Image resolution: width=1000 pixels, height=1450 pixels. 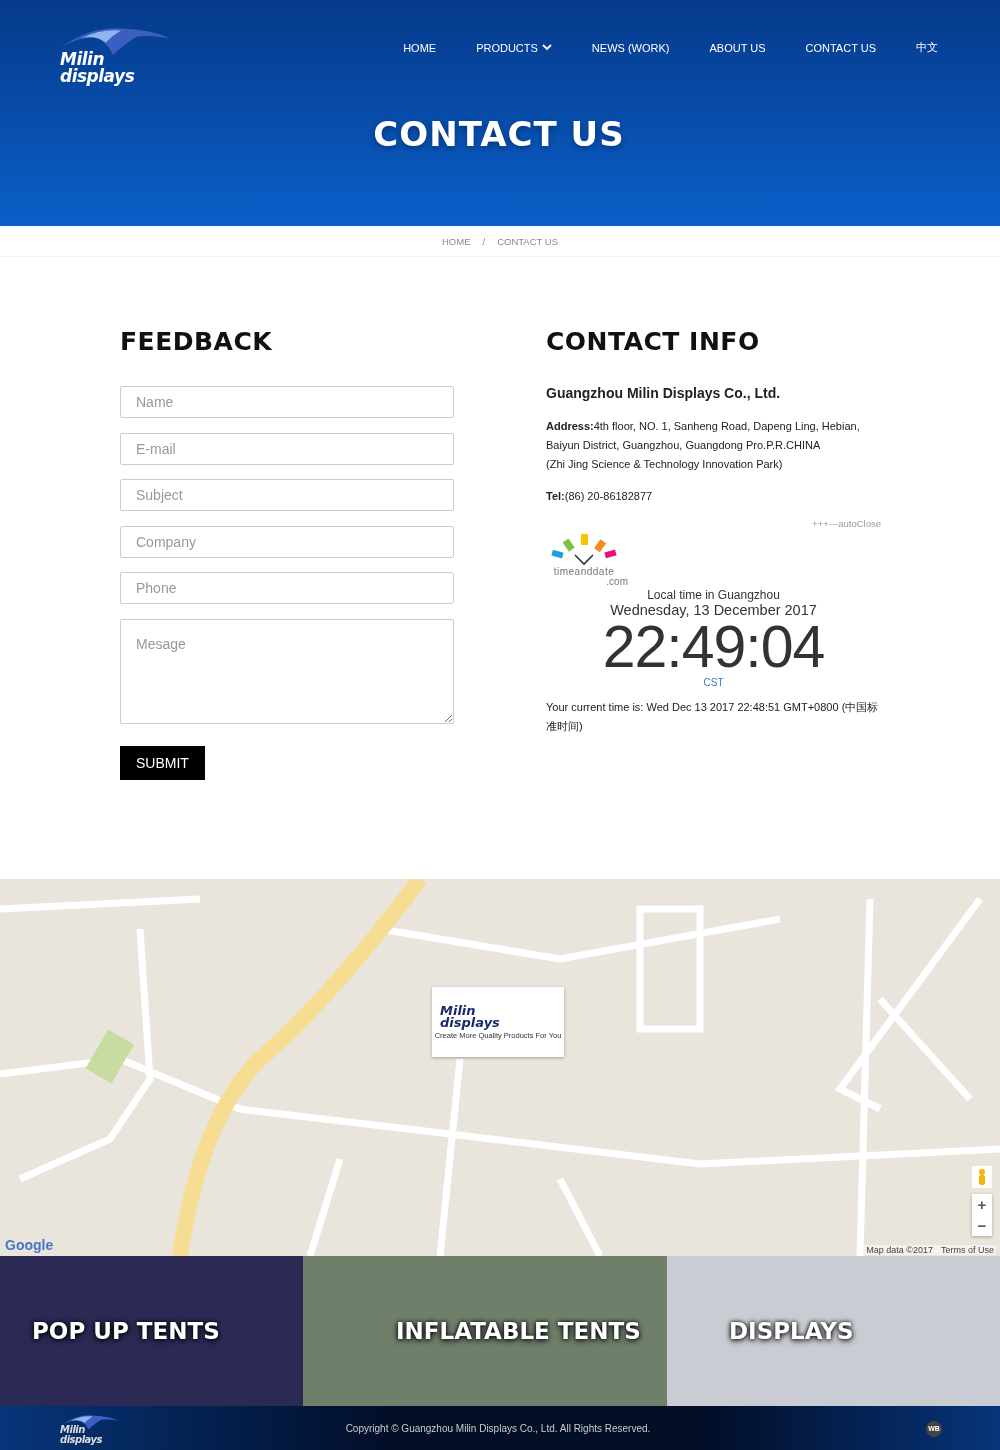 I want to click on breadcrumb-current: CONTACT US, so click(x=527, y=241).